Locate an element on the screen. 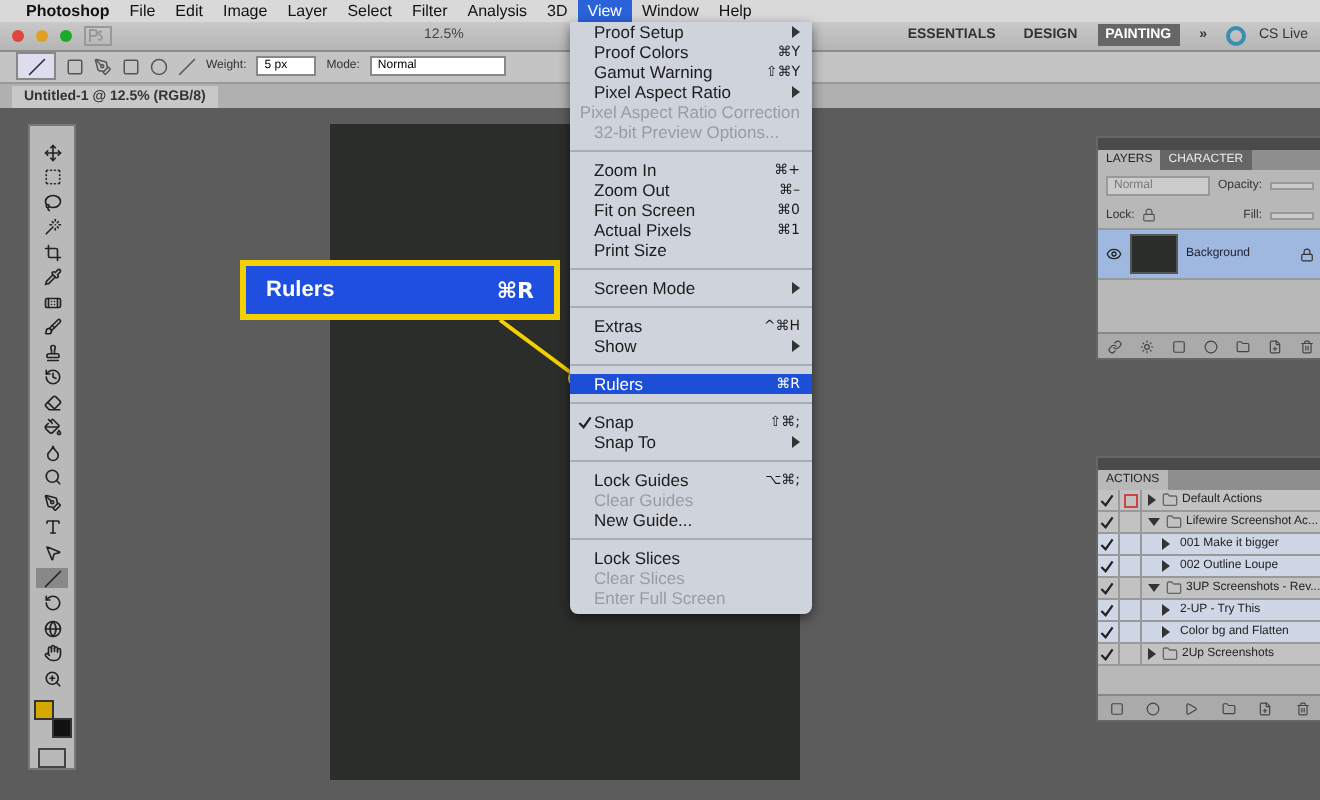  menu-title: Filter is located at coordinates (429, 11).